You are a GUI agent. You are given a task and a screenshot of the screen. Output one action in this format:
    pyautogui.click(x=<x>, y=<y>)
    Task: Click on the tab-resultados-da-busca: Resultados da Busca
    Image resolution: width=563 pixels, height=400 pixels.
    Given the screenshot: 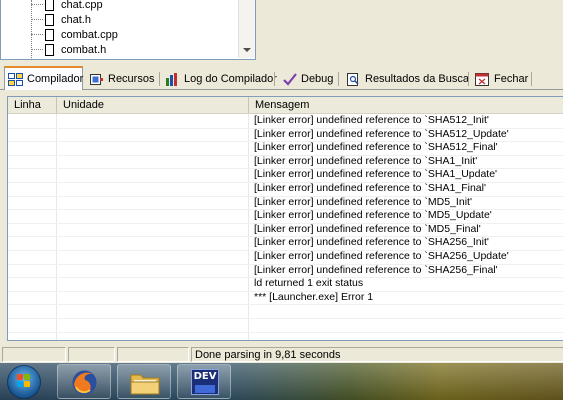 What is the action you would take?
    pyautogui.click(x=406, y=79)
    